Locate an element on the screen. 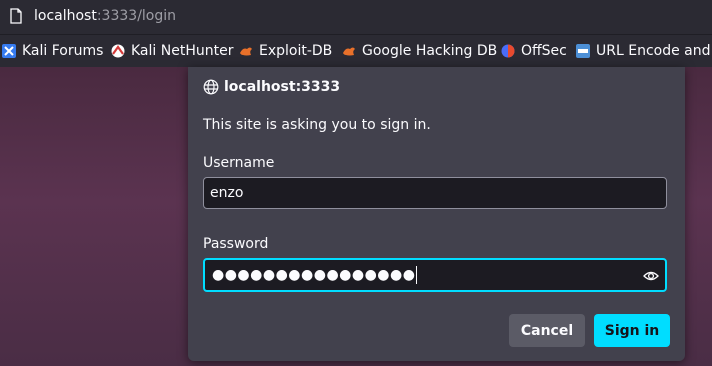 The width and height of the screenshot is (712, 366). globe-icon is located at coordinates (211, 87).